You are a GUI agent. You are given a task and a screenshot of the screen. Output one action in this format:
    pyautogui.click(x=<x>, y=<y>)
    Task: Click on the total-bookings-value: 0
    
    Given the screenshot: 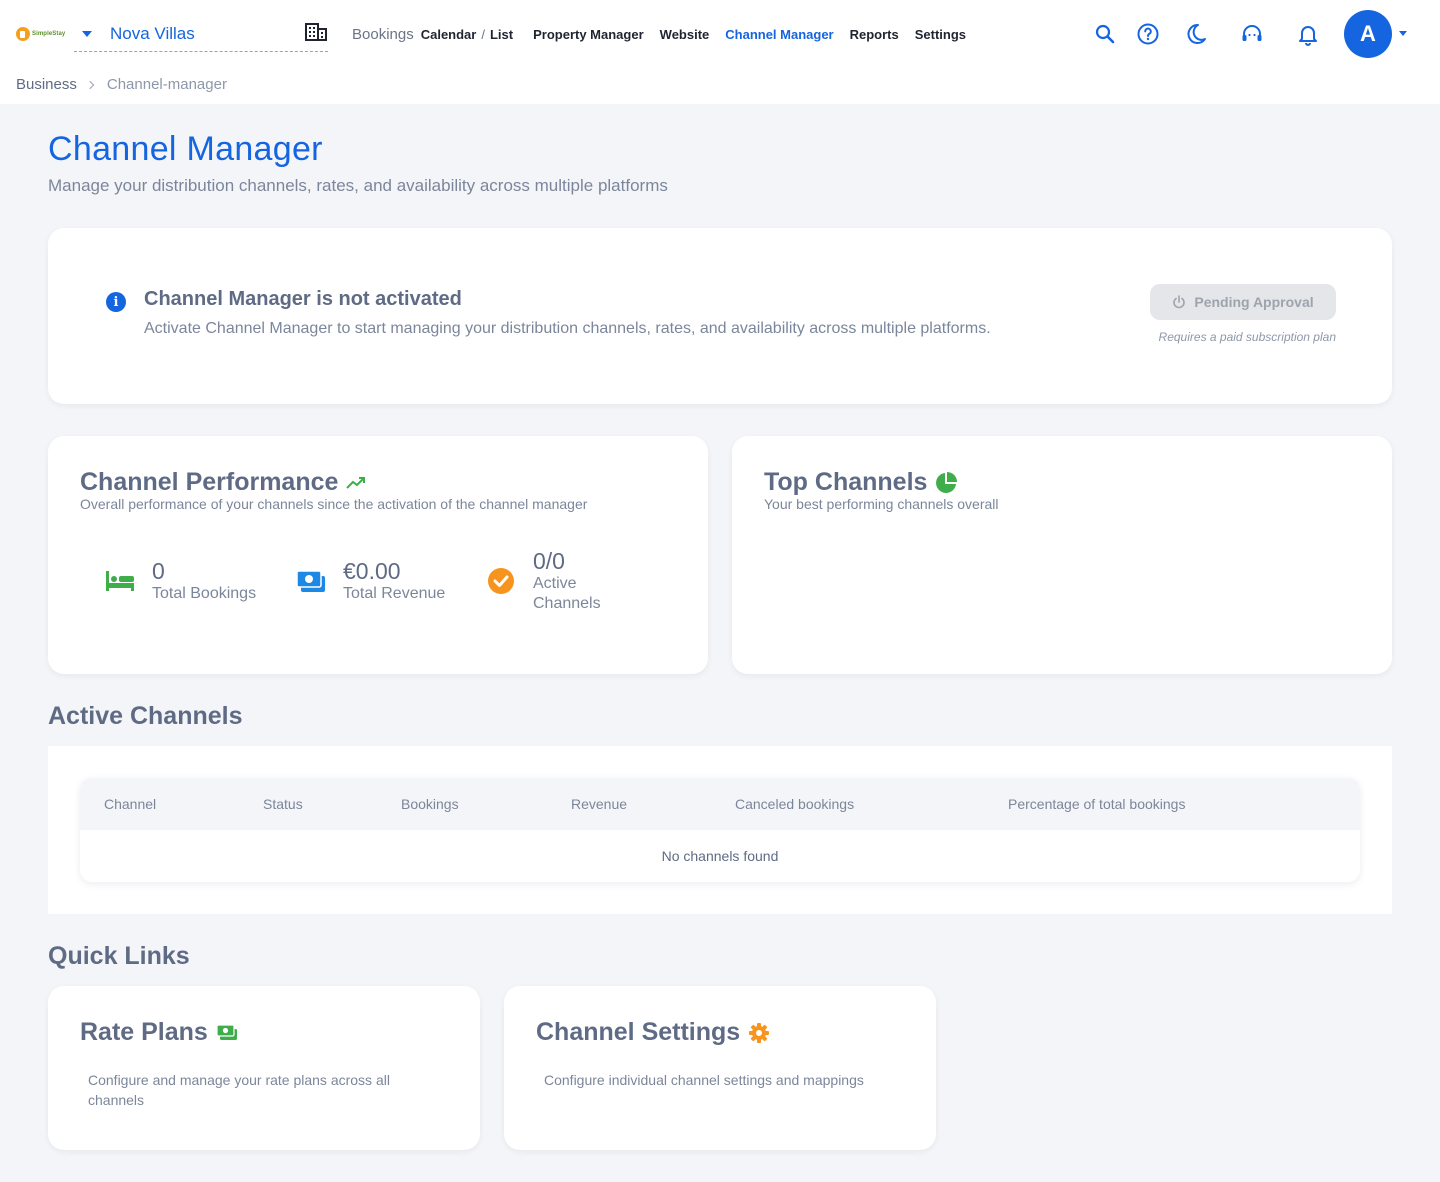 What is the action you would take?
    pyautogui.click(x=158, y=571)
    